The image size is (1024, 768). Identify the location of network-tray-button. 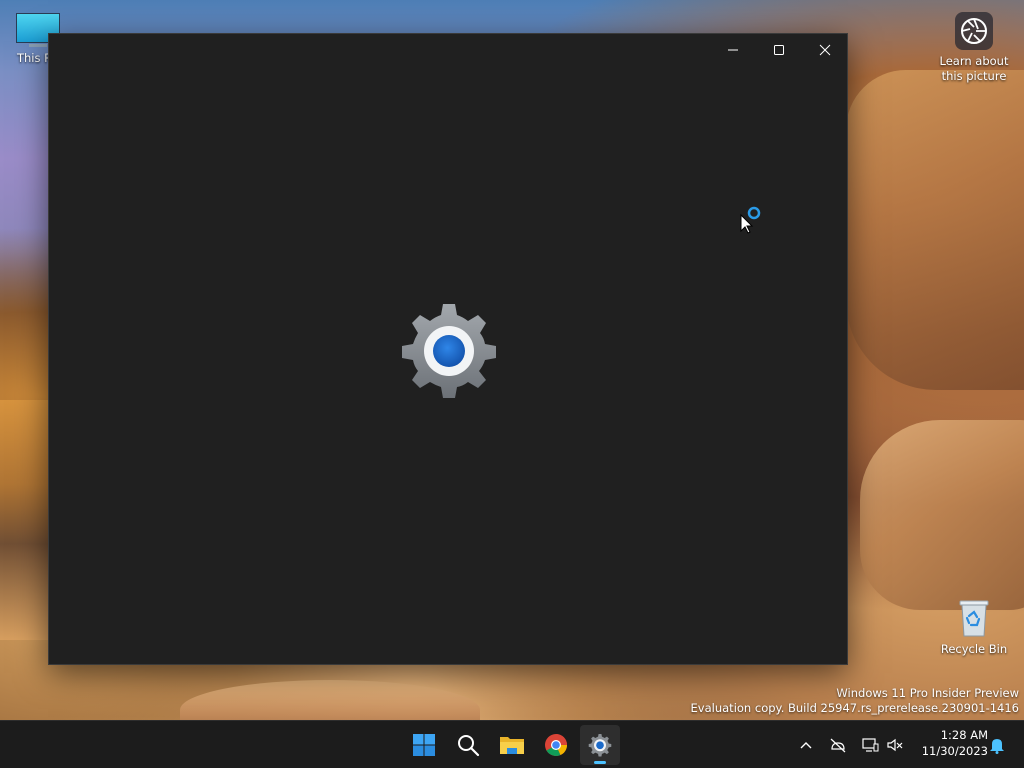
(838, 744).